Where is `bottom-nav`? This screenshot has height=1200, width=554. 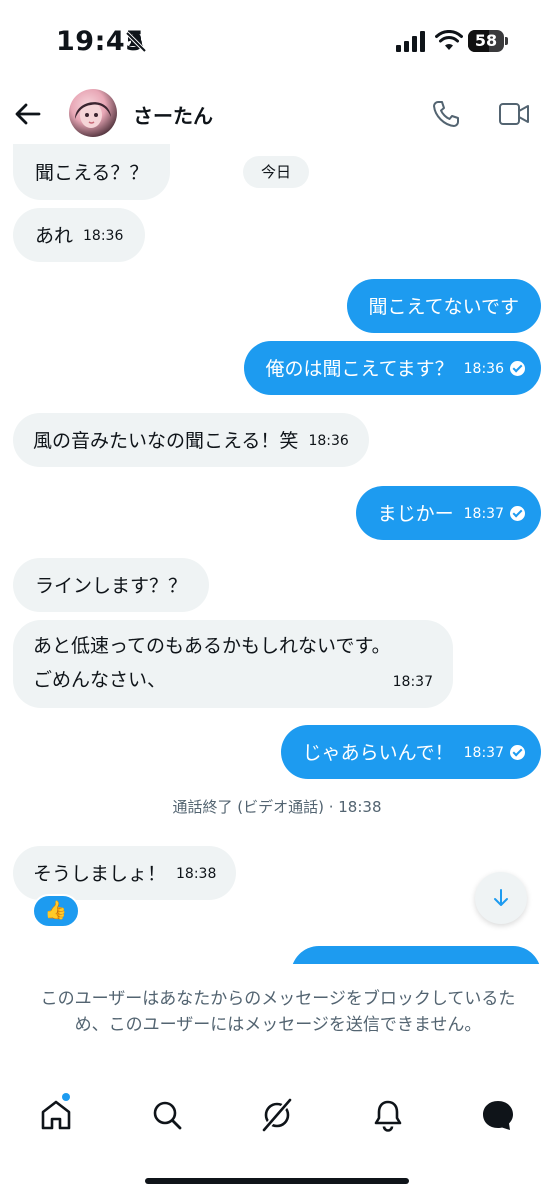
bottom-nav is located at coordinates (277, 1120).